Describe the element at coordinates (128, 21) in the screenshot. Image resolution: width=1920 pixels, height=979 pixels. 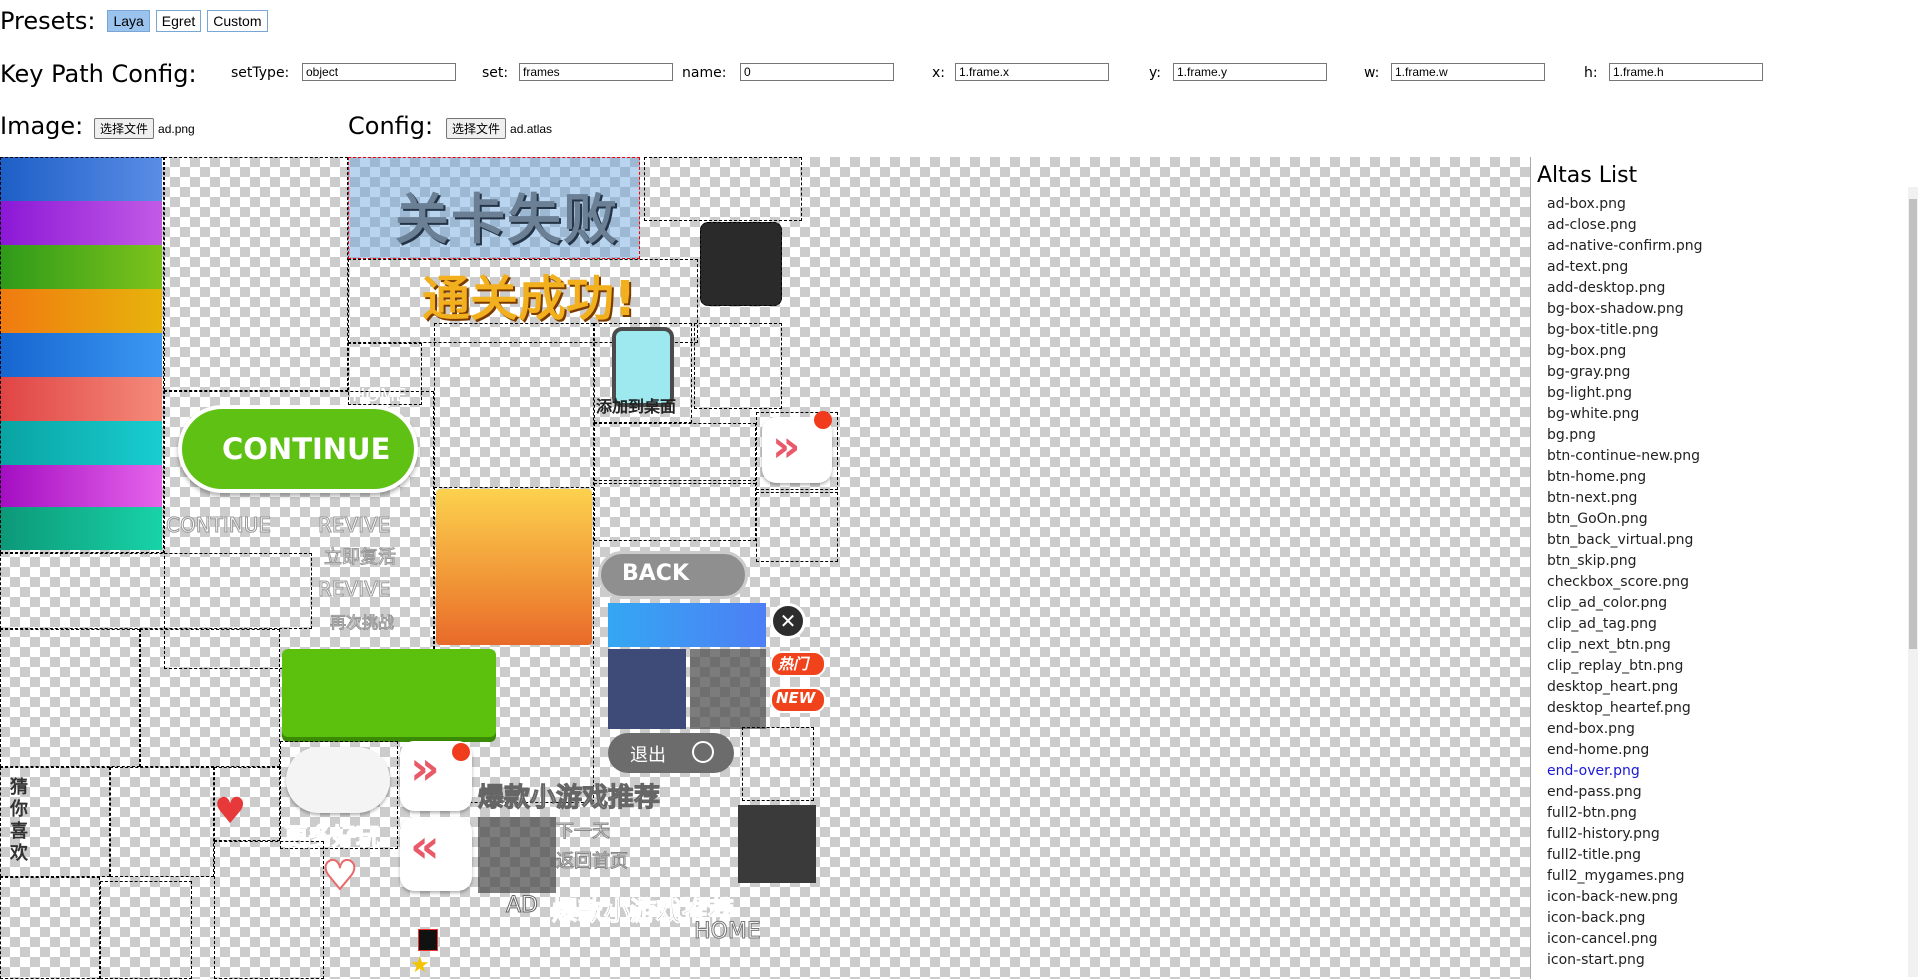
I see `preset-laya-button: Laya` at that location.